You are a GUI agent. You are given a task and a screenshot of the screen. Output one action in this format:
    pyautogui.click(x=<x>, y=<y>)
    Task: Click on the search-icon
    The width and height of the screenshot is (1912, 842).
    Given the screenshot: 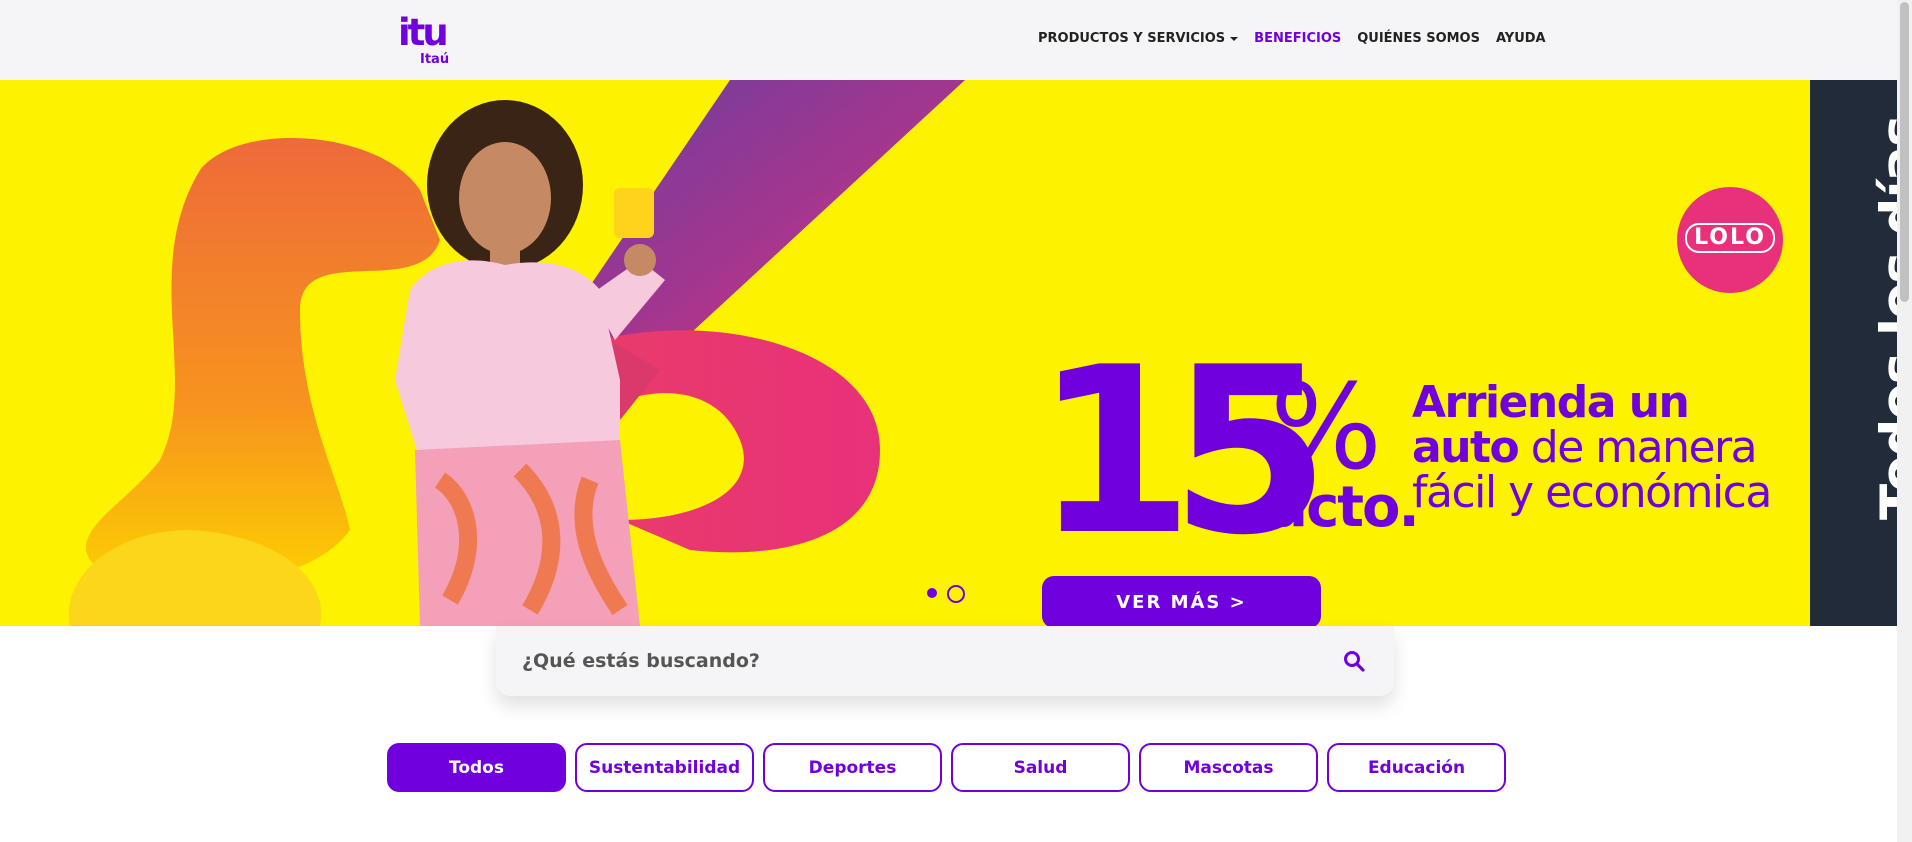 What is the action you would take?
    pyautogui.click(x=1354, y=661)
    